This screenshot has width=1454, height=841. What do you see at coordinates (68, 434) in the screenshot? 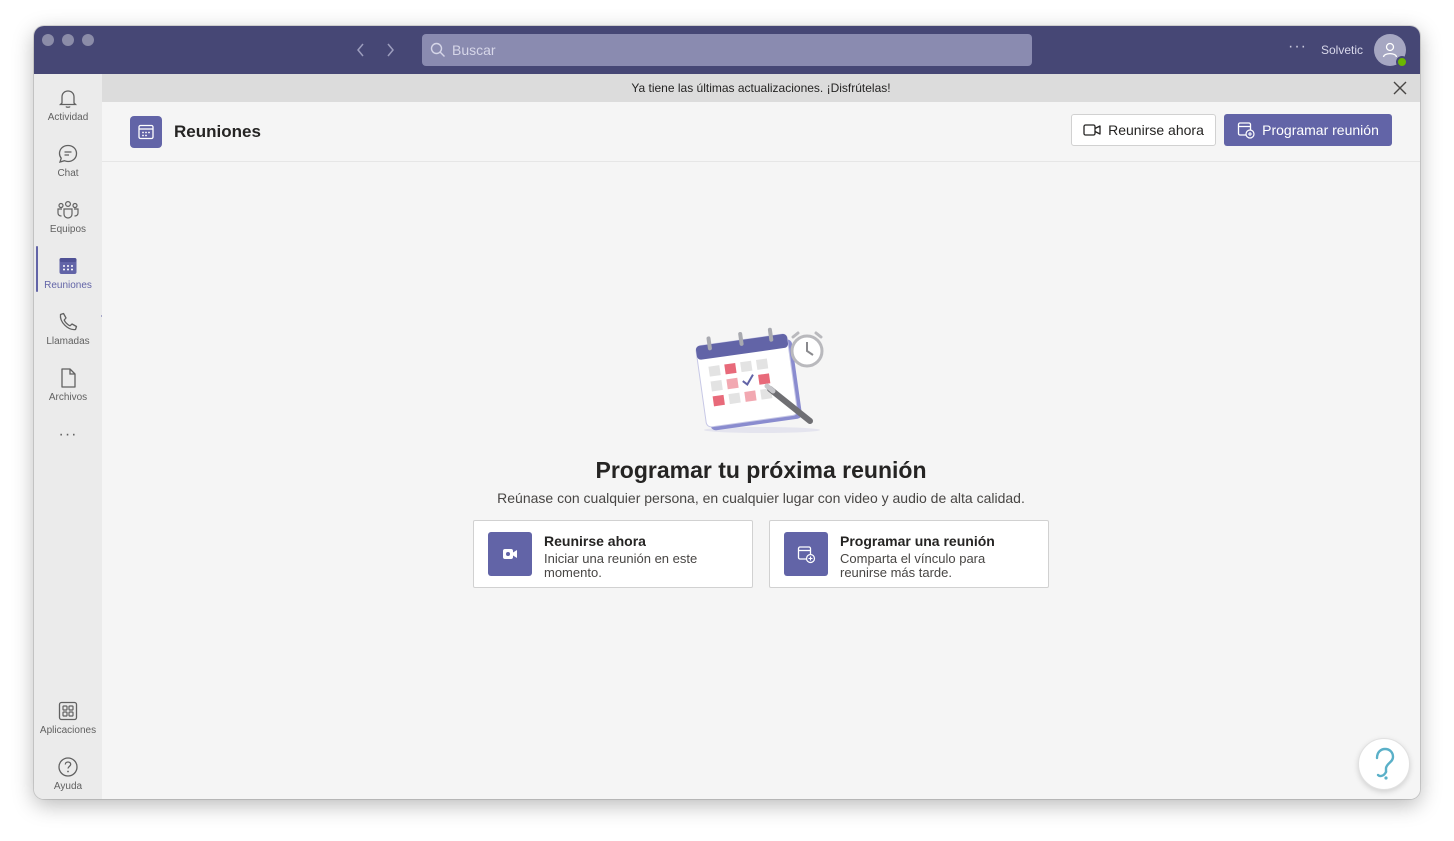
I see `more-icon: ···` at bounding box center [68, 434].